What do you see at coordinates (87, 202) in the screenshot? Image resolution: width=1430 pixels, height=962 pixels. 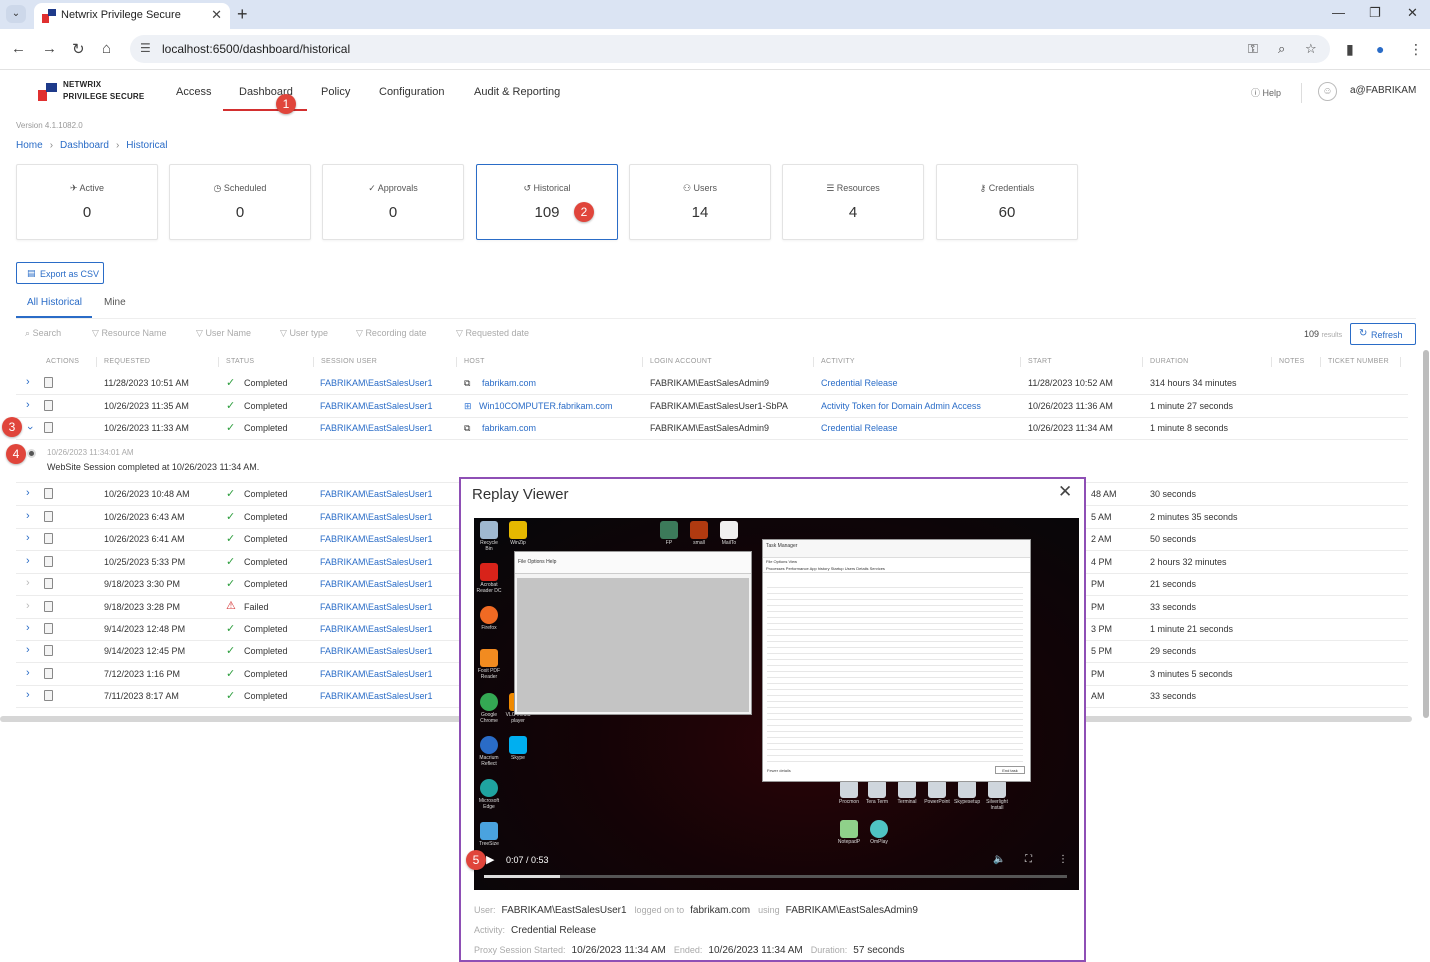 I see `card-active: ✈ Active 0` at bounding box center [87, 202].